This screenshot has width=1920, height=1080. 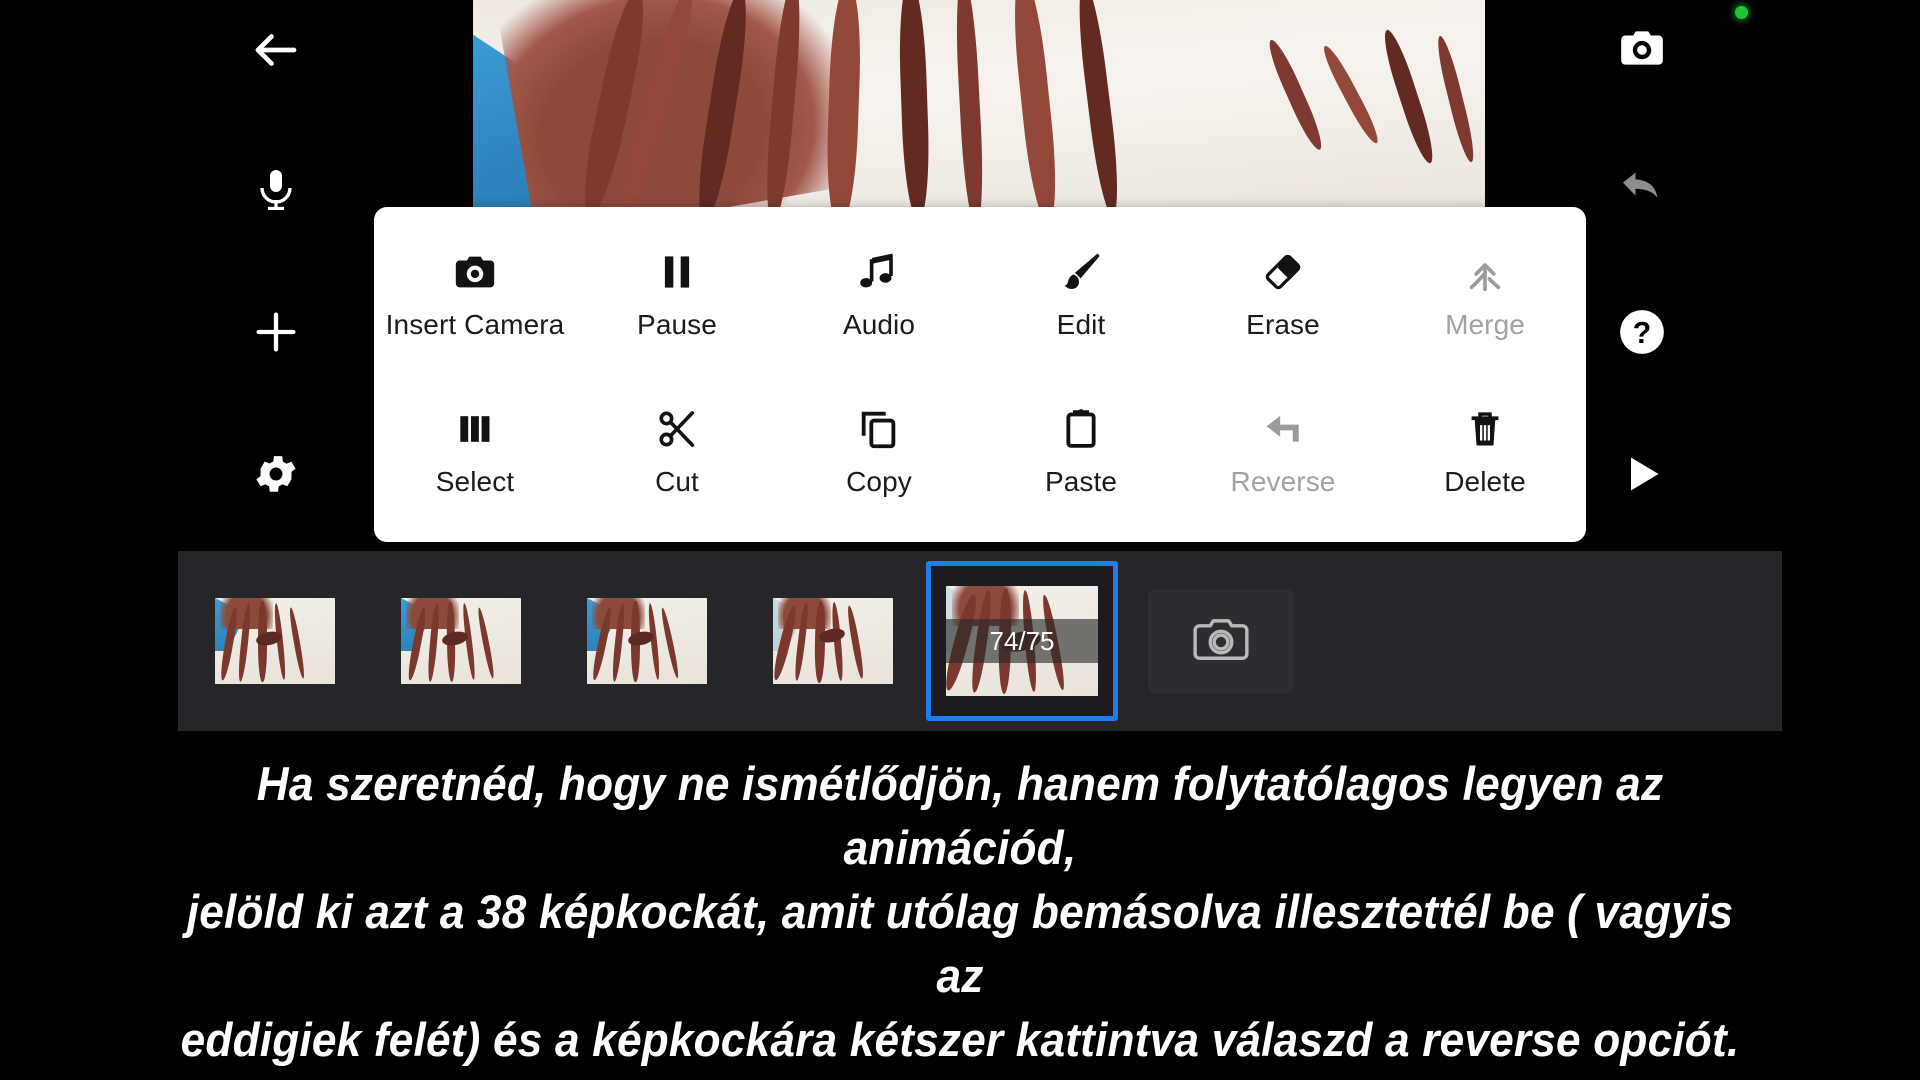 I want to click on menu-label: Paste, so click(x=1081, y=481).